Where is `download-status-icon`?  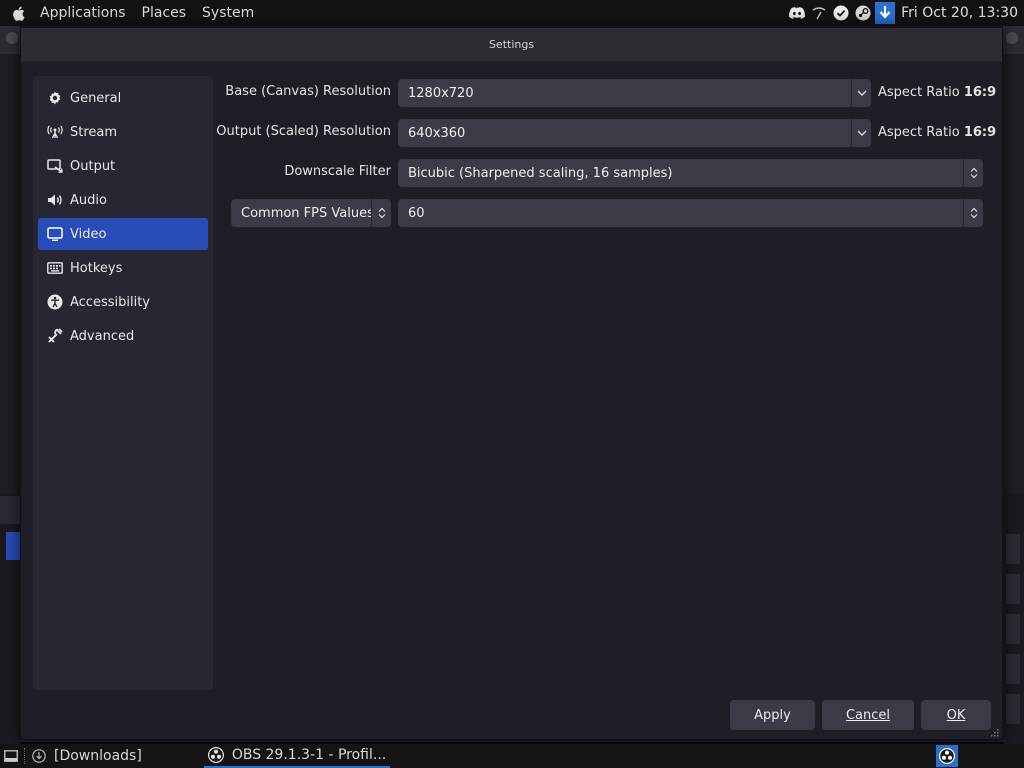 download-status-icon is located at coordinates (39, 756).